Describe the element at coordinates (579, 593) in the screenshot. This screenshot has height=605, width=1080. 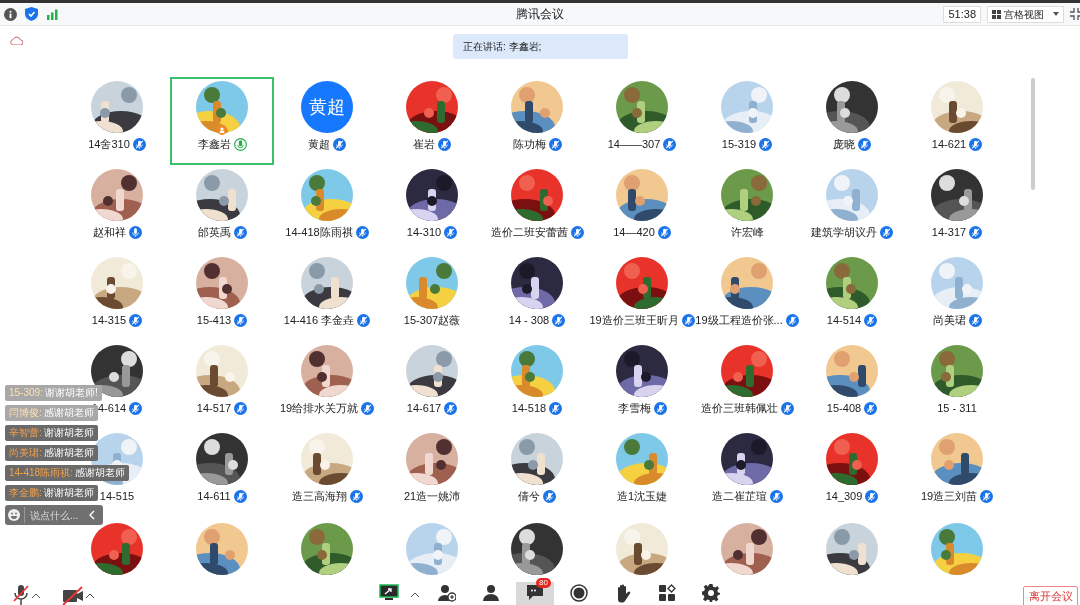
I see `record-icon` at that location.